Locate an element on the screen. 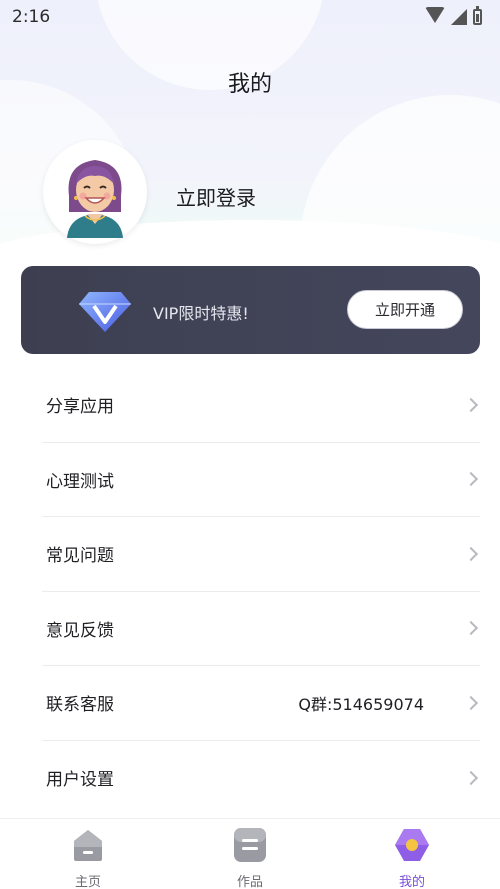  menu-item-contact: 联系客服 Q群:514659074 is located at coordinates (261, 703).